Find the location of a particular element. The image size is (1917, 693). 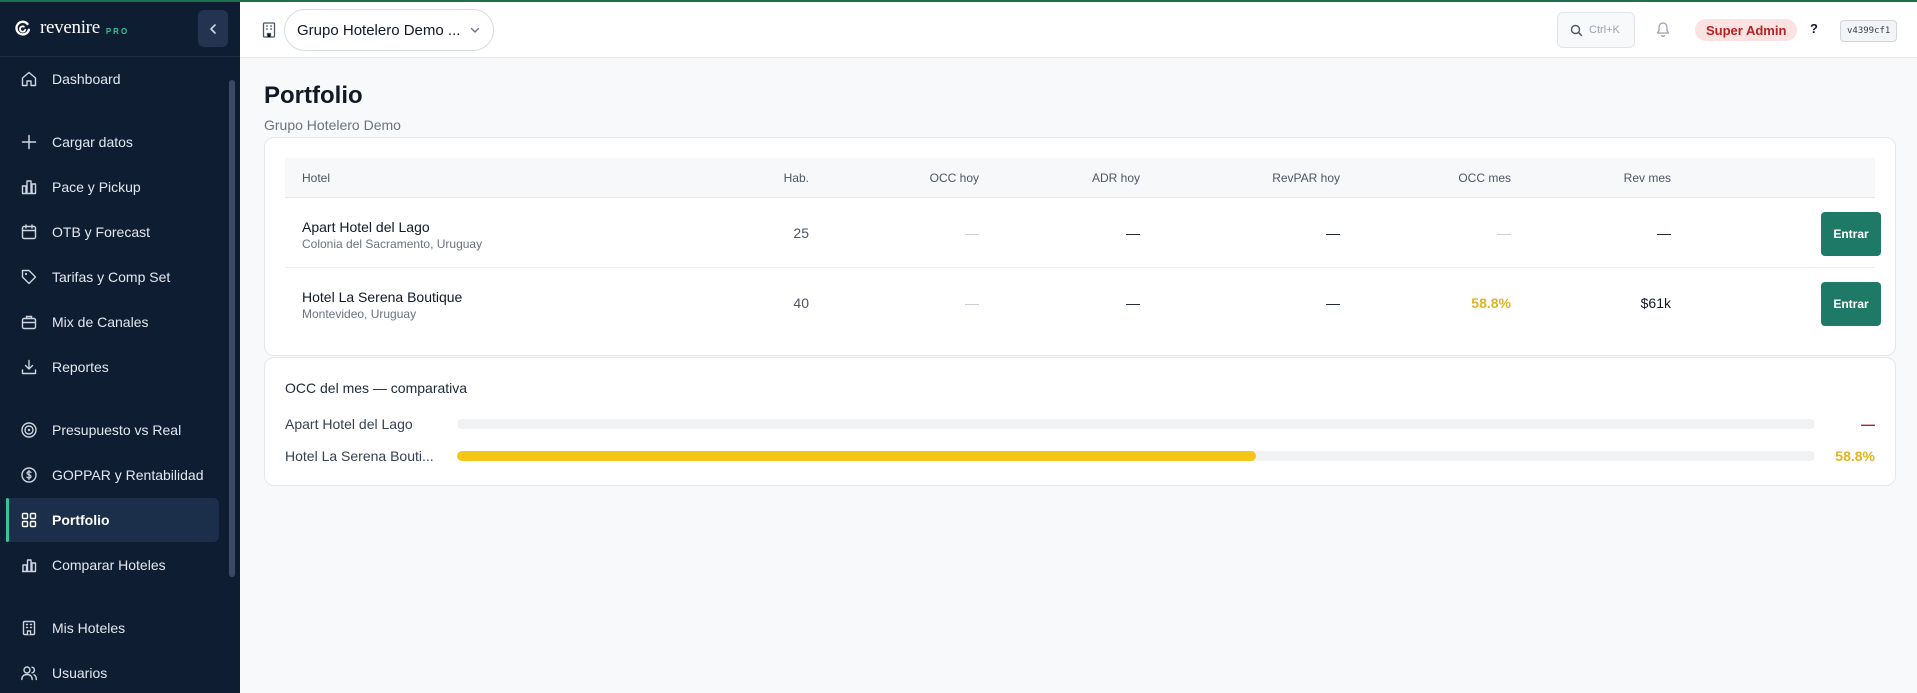

sidebar-item-goppar: GOPPAR y Rentabilidad is located at coordinates (112, 475).